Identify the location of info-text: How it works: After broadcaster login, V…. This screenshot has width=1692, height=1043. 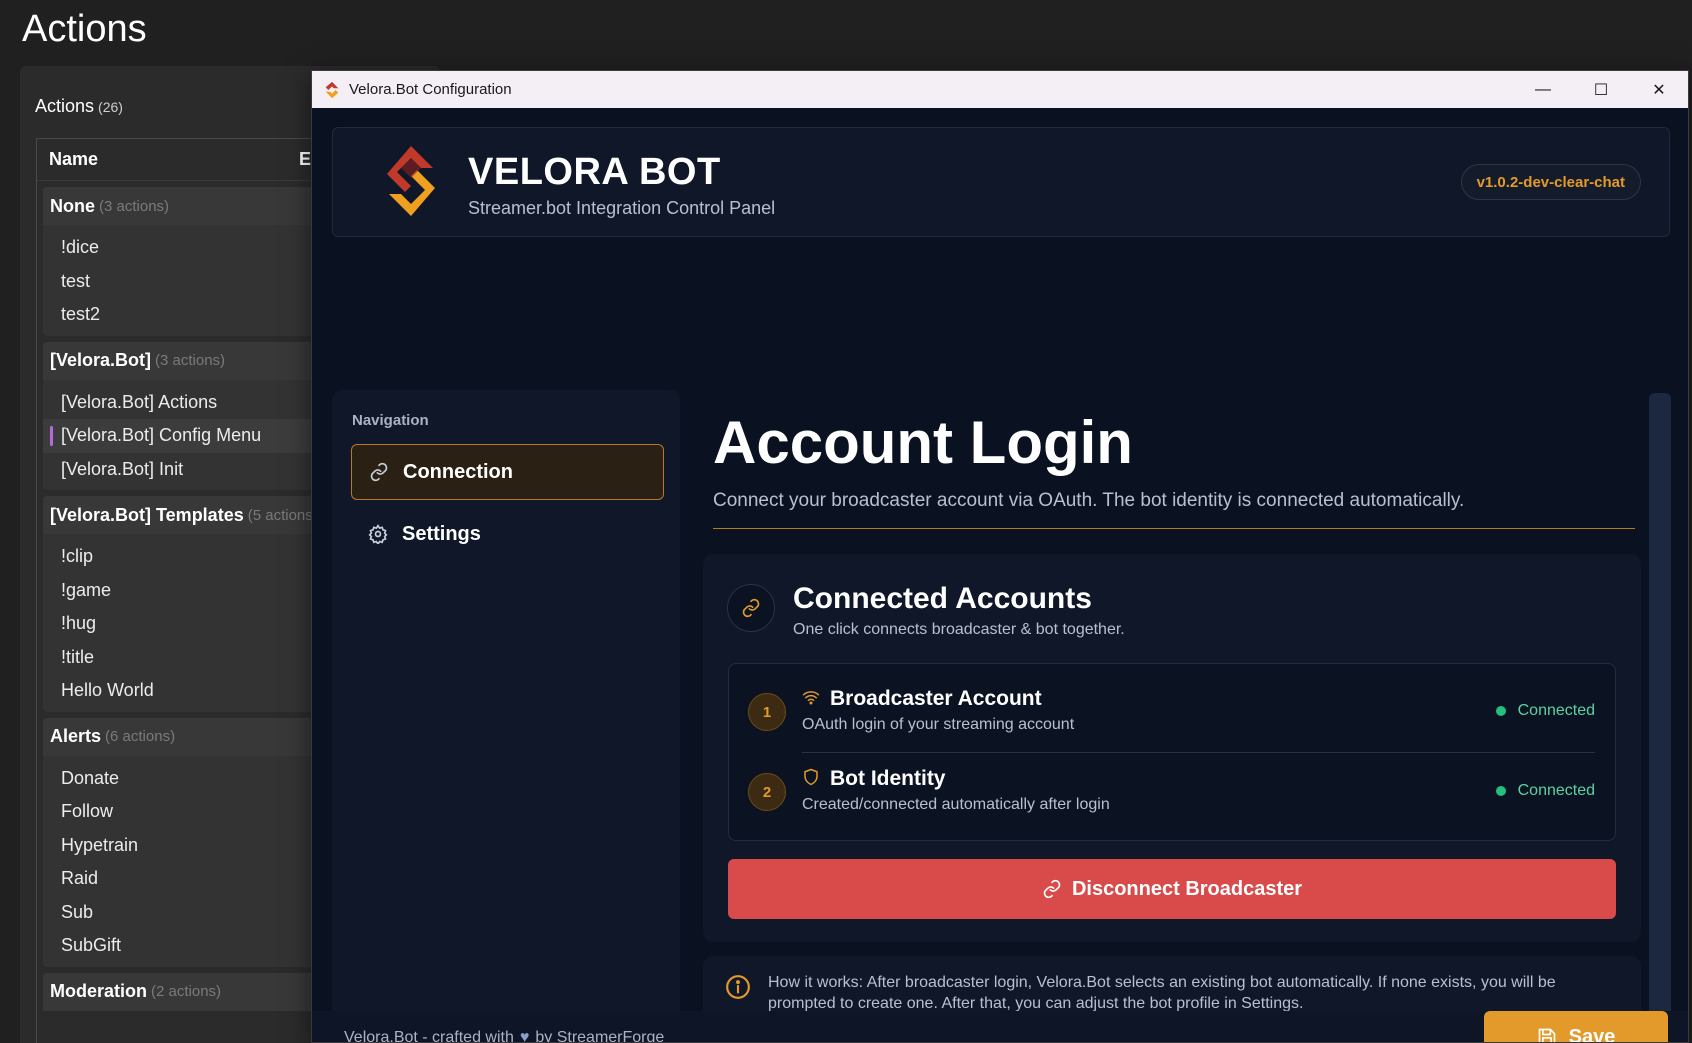
(1162, 993).